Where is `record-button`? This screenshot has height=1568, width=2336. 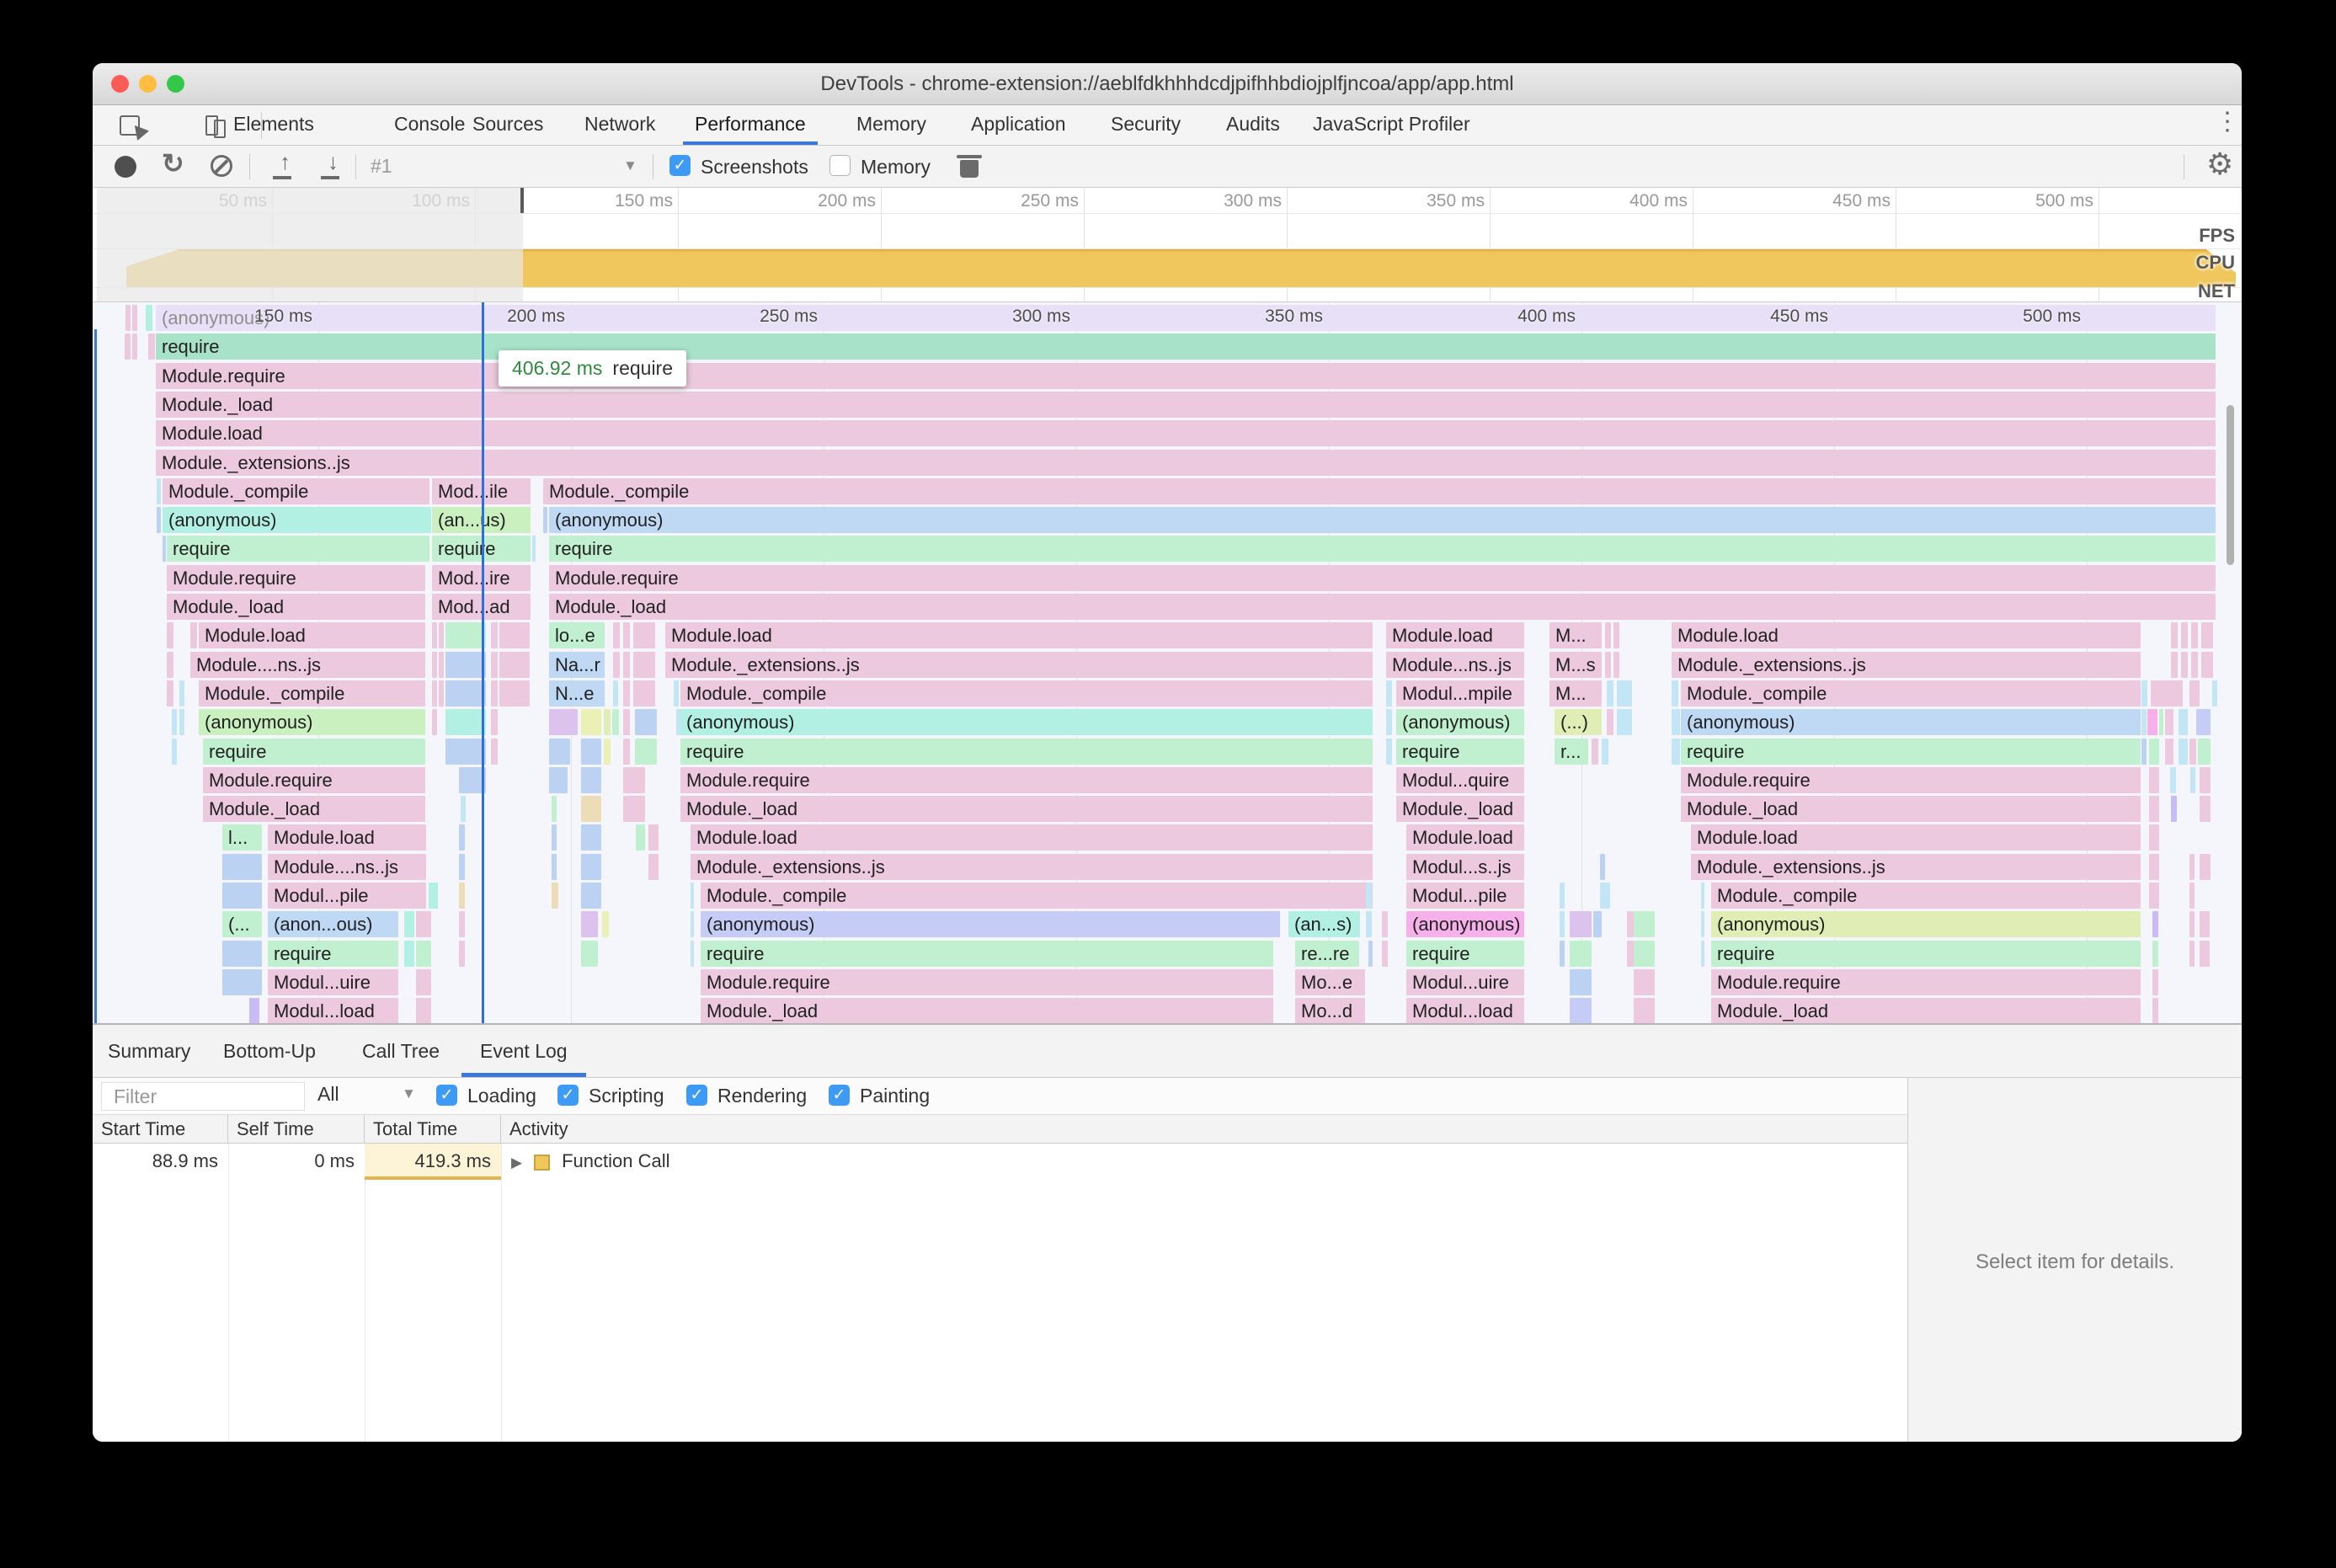 record-button is located at coordinates (125, 167).